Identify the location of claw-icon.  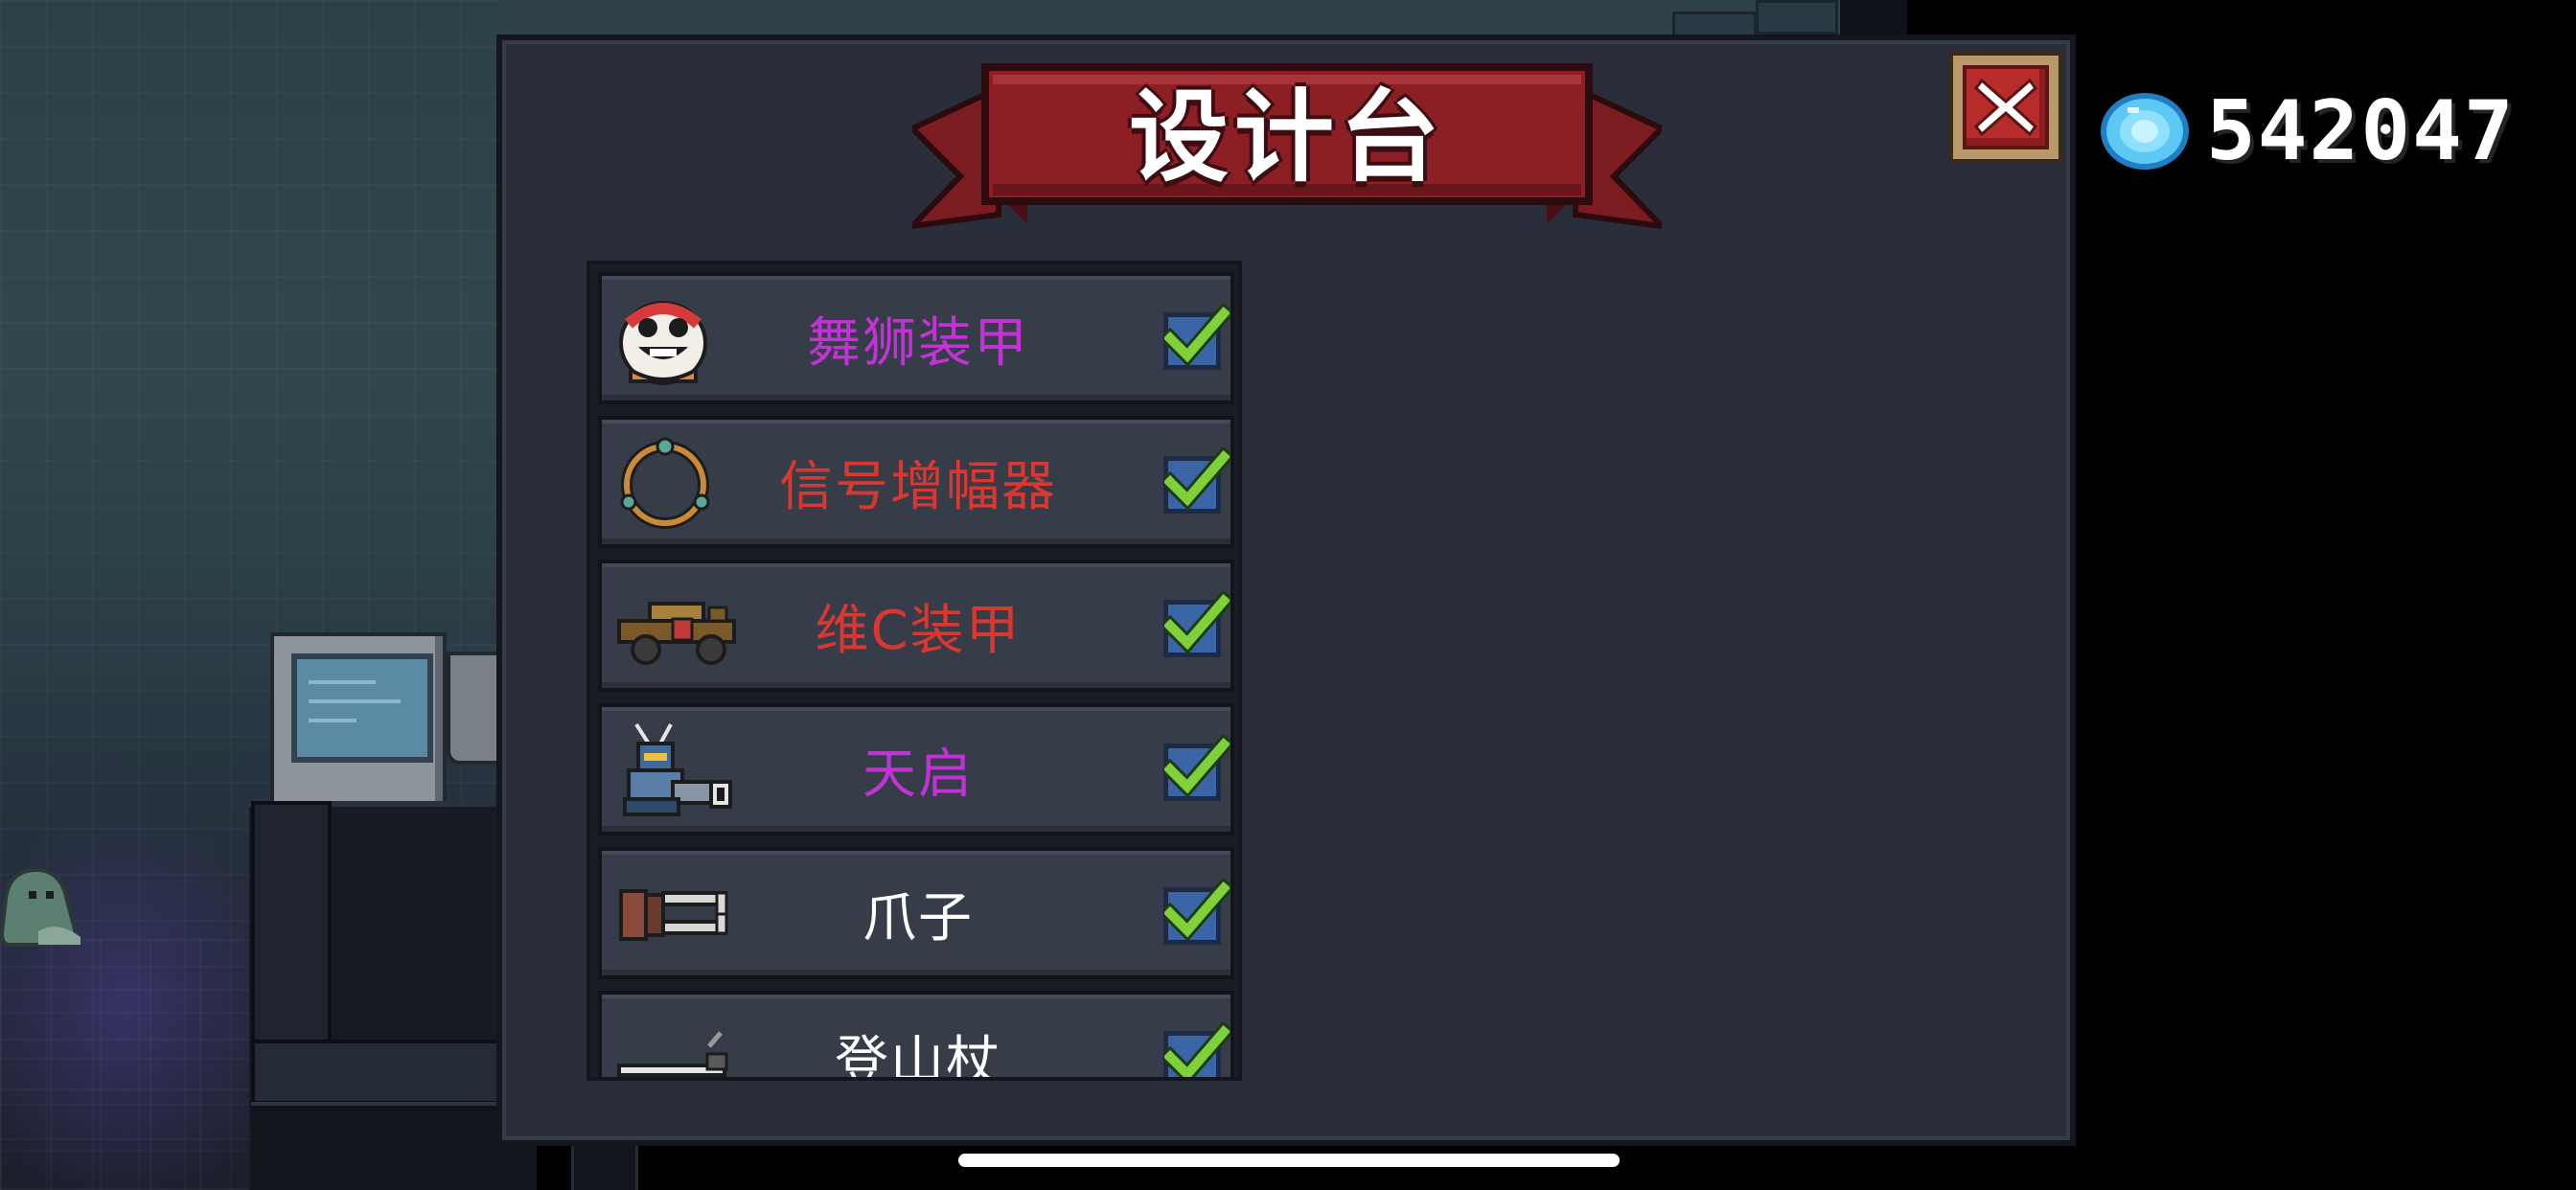
(673, 915).